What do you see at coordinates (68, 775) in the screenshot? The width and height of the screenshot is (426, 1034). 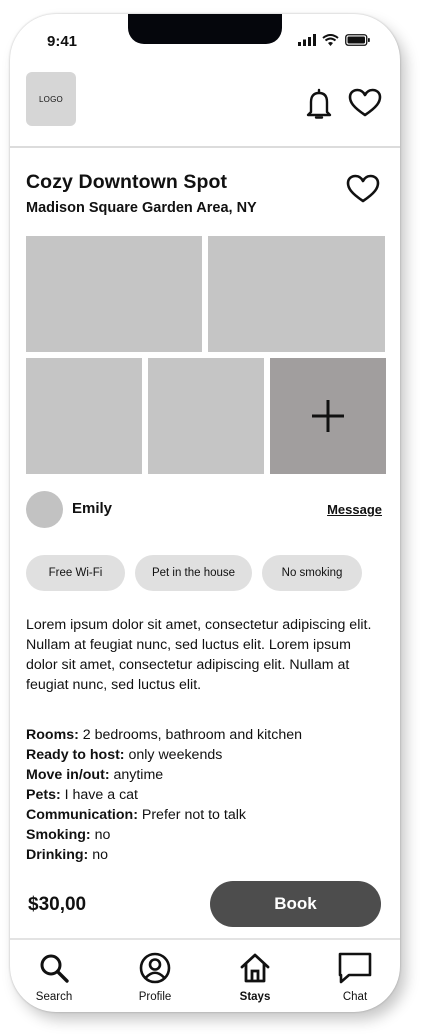 I see `detail-label: Move in/out:` at bounding box center [68, 775].